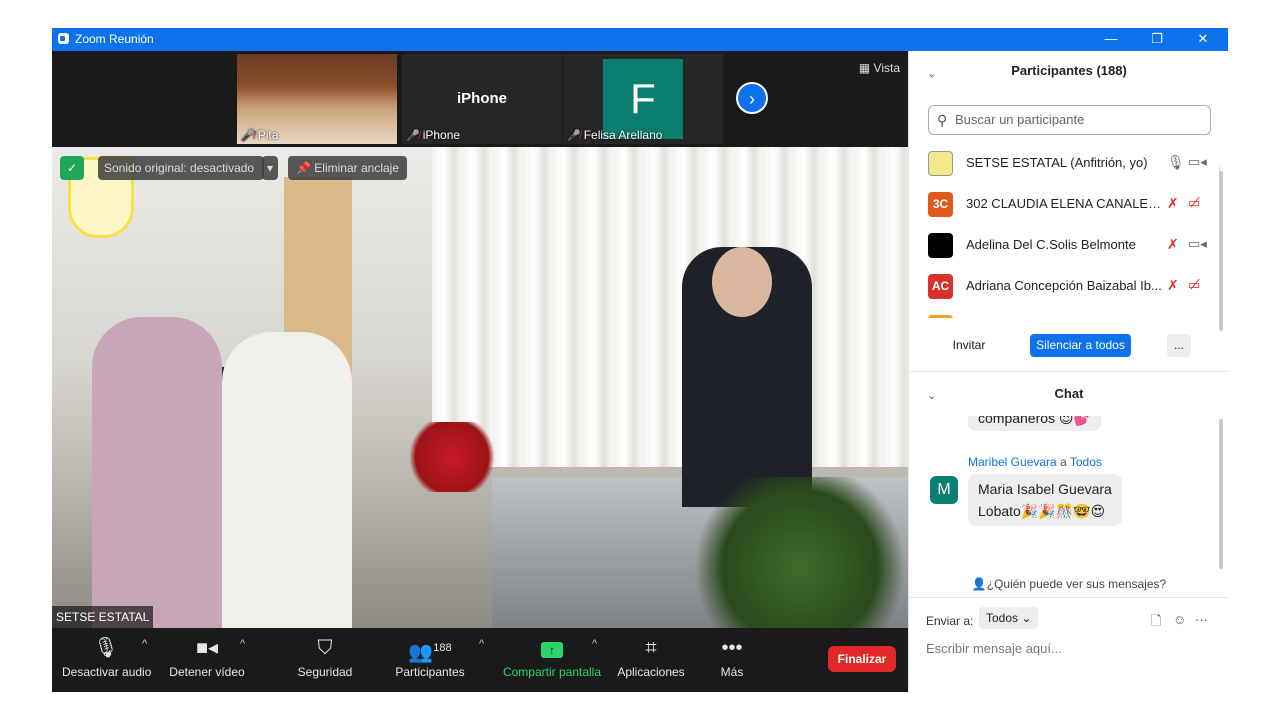  I want to click on chat-message: compañeros 😉💕, so click(1034, 423).